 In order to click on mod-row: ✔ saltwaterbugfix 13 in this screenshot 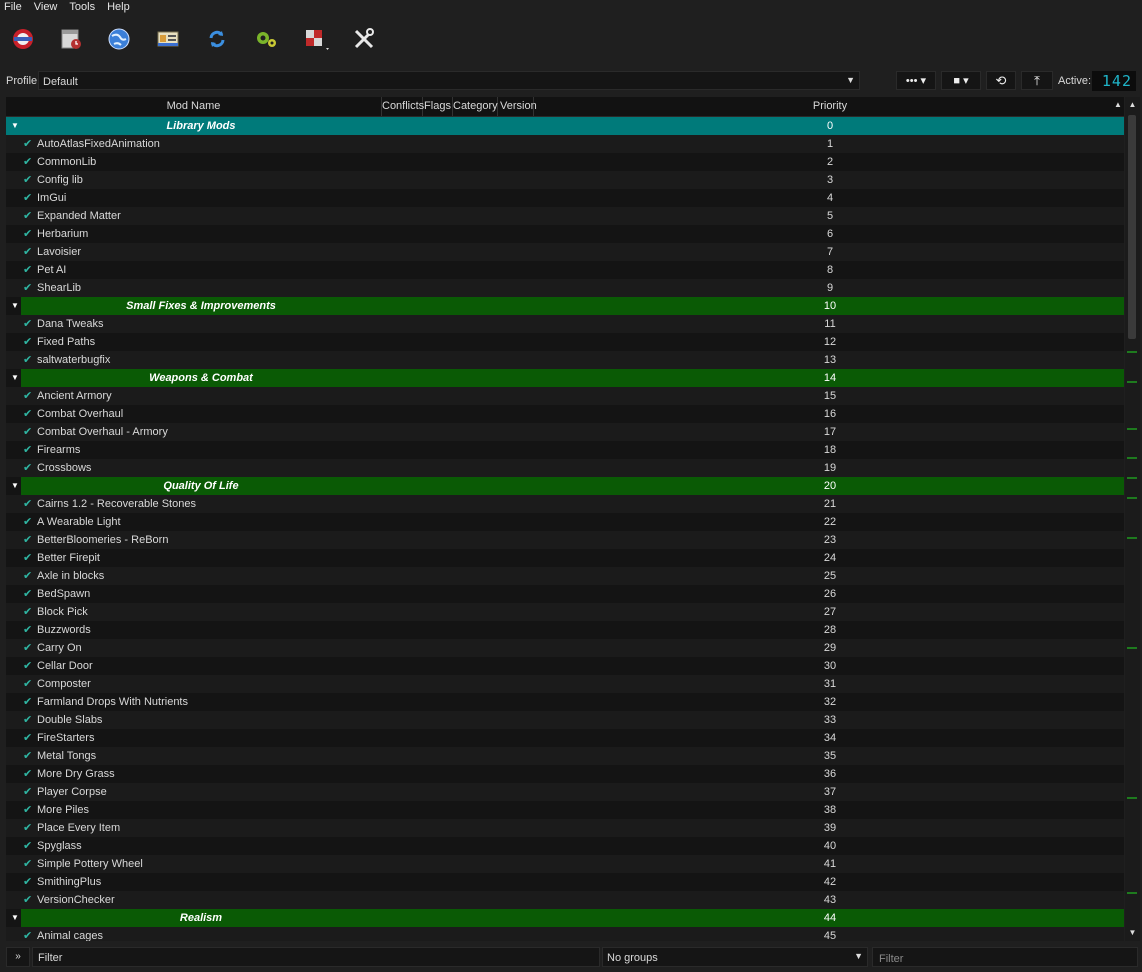, I will do `click(565, 360)`.